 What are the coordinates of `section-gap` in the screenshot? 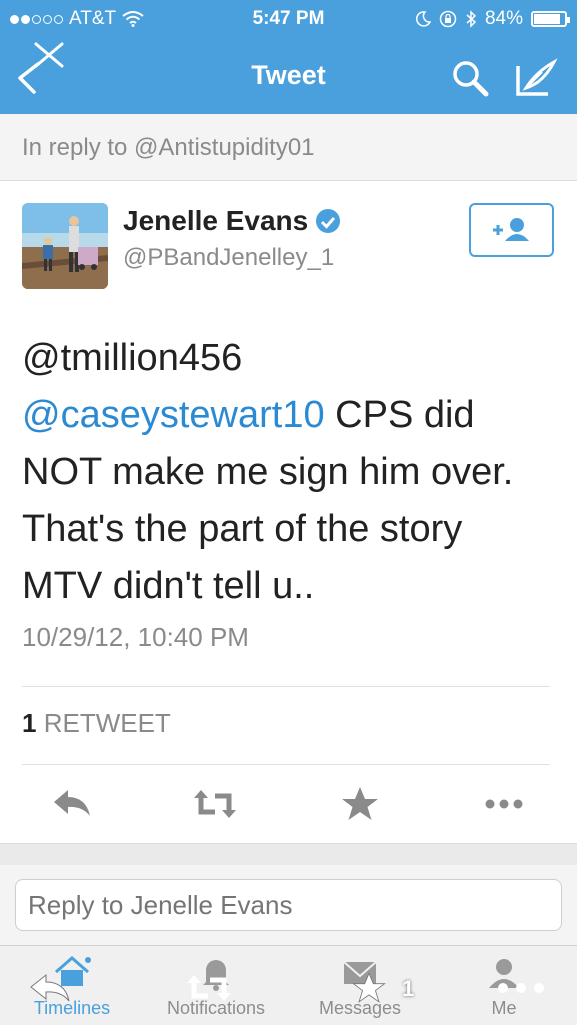 It's located at (288, 854).